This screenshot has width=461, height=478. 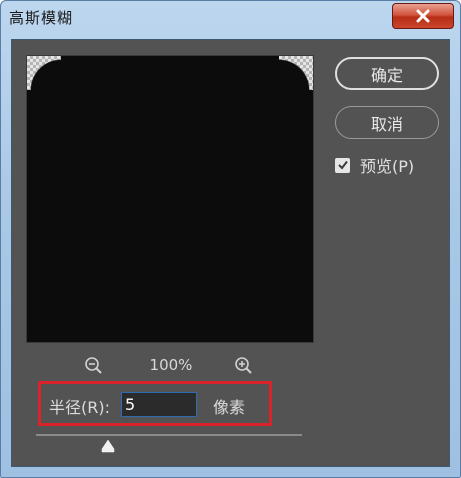 I want to click on radius-input, so click(x=159, y=404).